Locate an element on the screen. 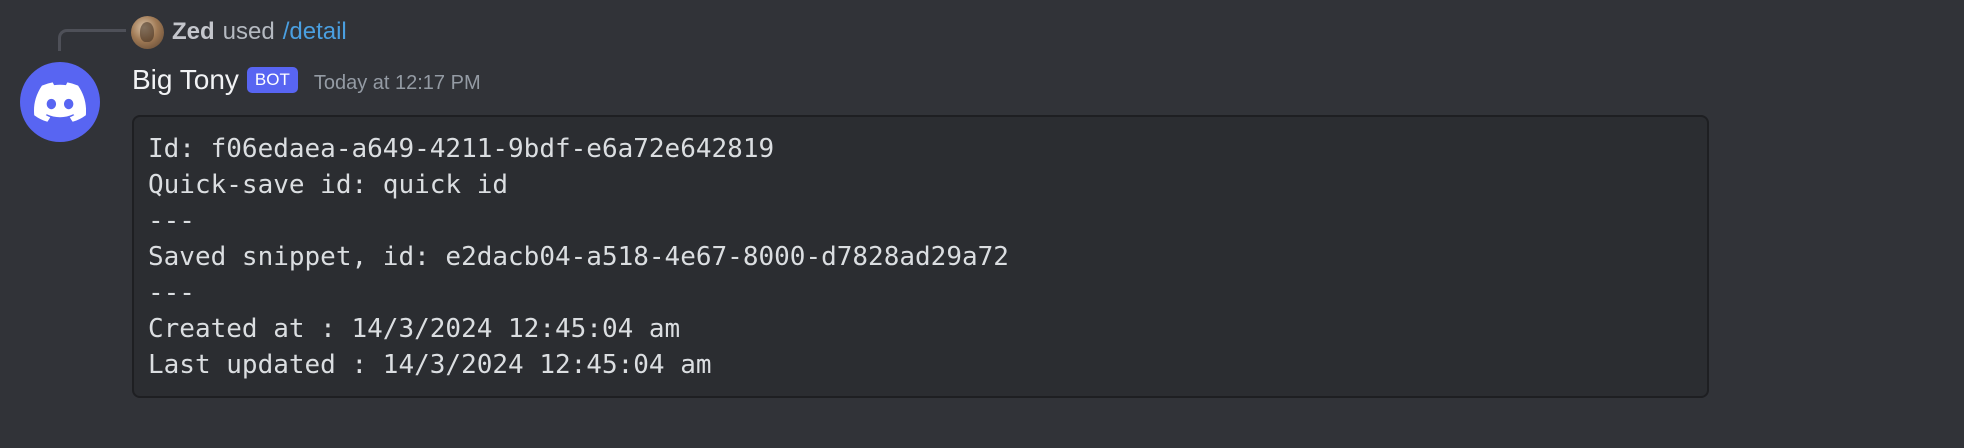 The image size is (1964, 448). message-timestamp: Today at 12:17 PM is located at coordinates (397, 80).